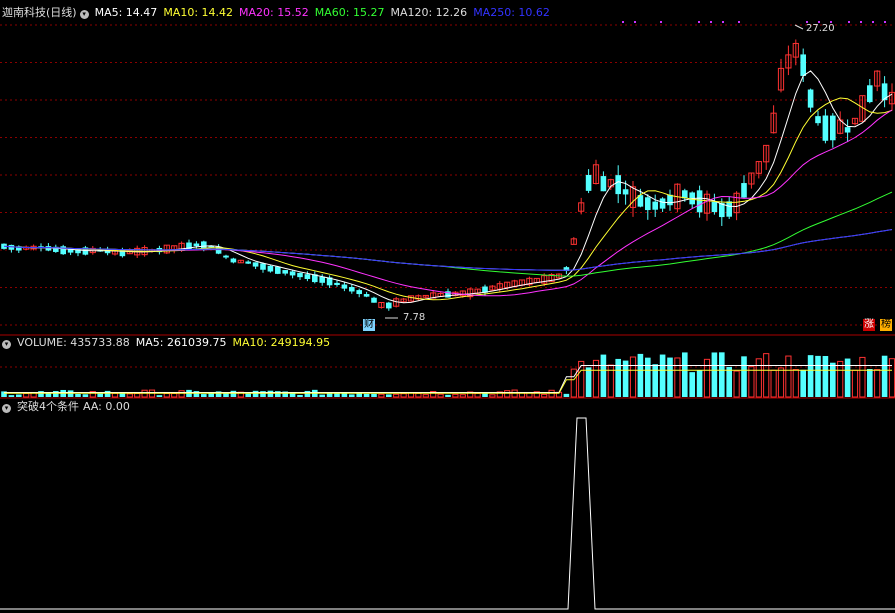  Describe the element at coordinates (886, 325) in the screenshot. I see `ranking-badge: 榜` at that location.